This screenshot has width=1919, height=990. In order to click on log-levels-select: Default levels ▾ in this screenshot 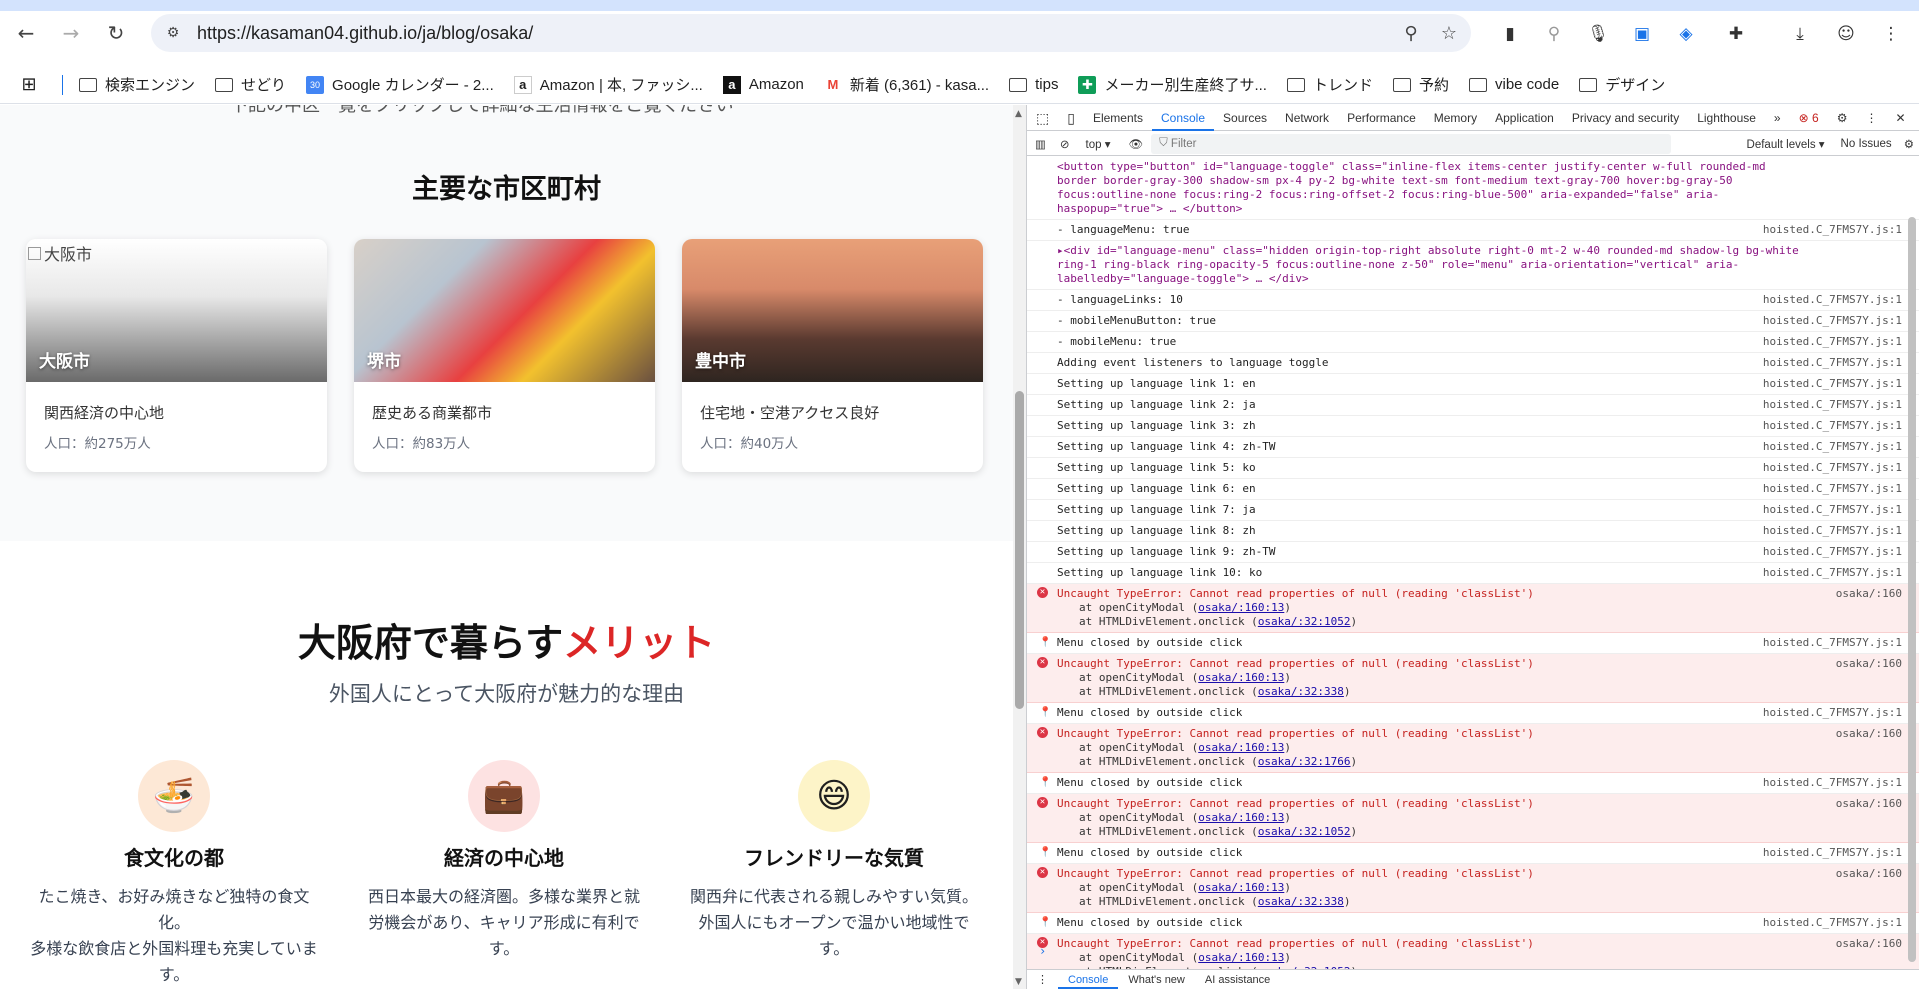, I will do `click(1786, 144)`.